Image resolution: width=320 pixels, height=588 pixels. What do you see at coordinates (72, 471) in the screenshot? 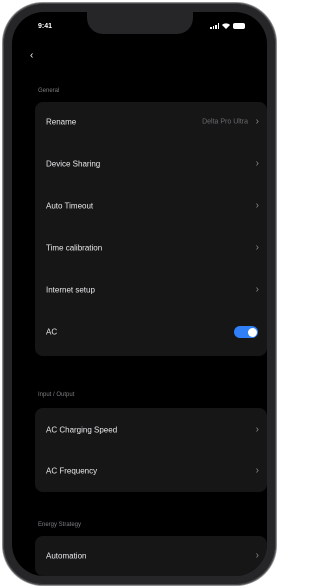
I see `ac-frequency-label: AC Frequency` at bounding box center [72, 471].